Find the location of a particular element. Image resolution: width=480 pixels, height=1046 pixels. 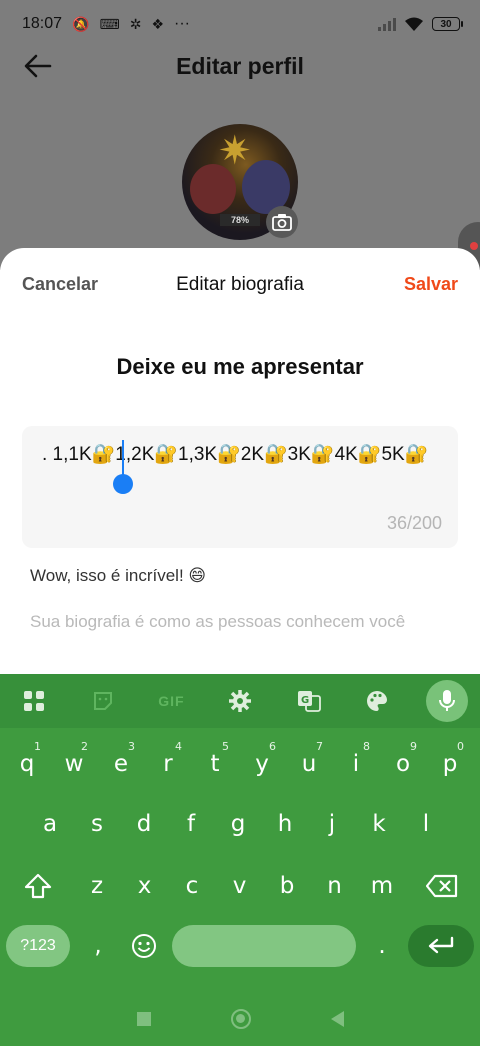

key-q: q1 is located at coordinates (27, 764).